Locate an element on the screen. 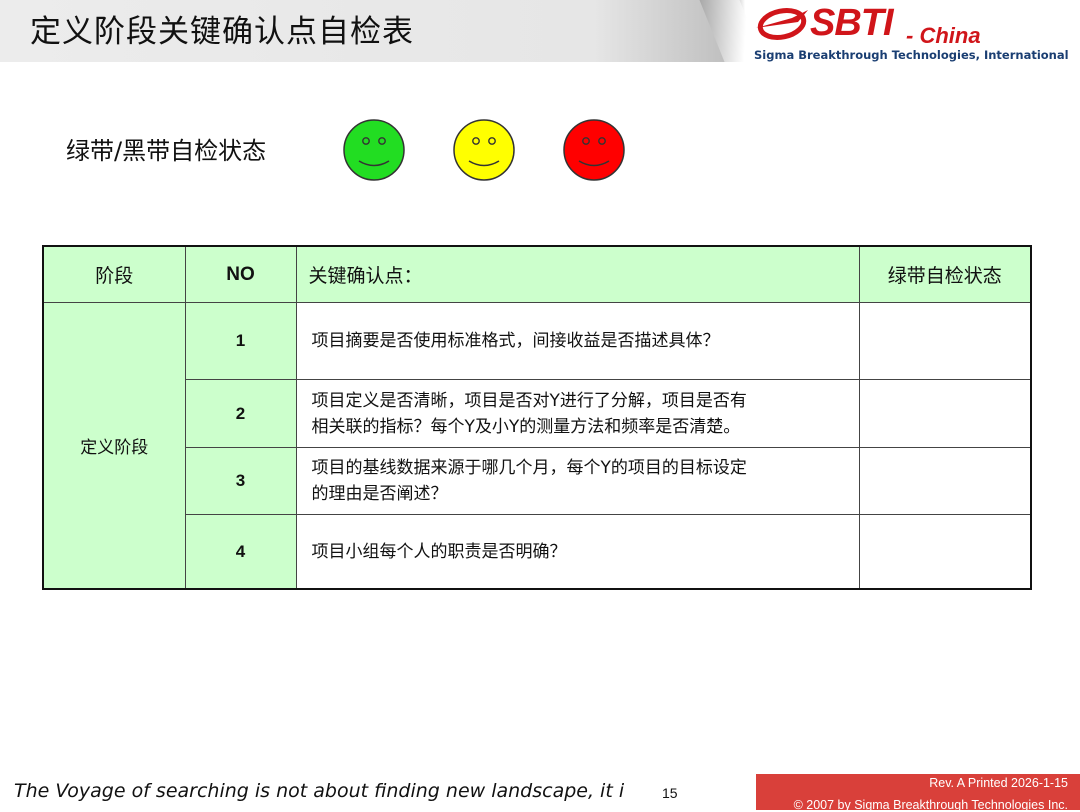 The height and width of the screenshot is (812, 1080). key-point-cell: 项目小组每个人的职责是否明确？ is located at coordinates (577, 552).